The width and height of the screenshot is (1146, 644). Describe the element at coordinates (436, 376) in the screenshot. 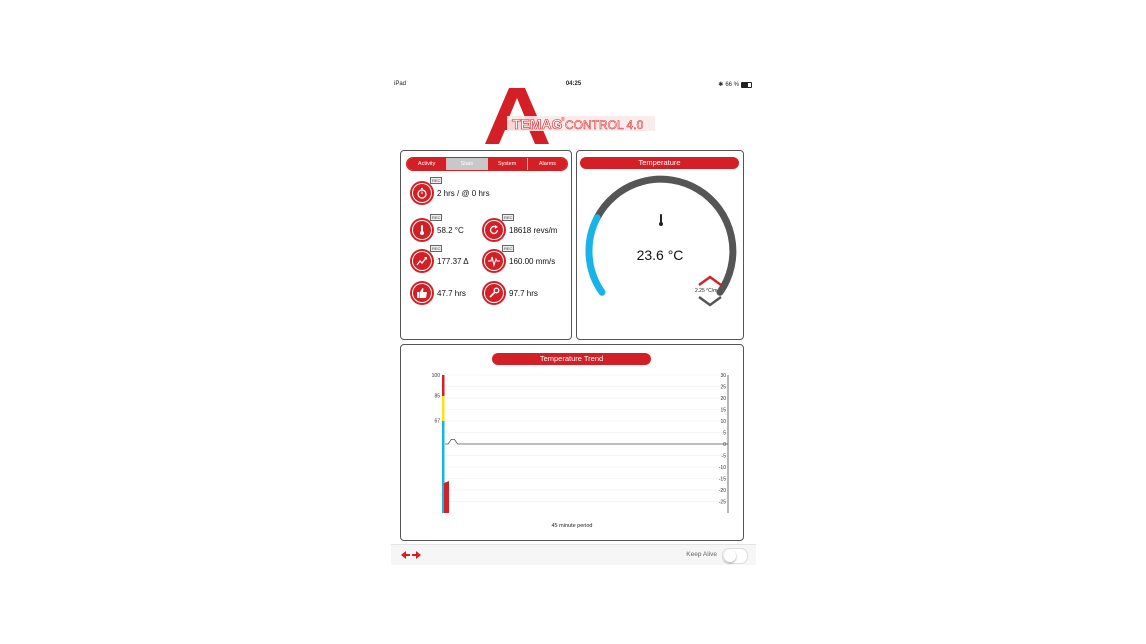

I see `left-tick-label: 100` at that location.